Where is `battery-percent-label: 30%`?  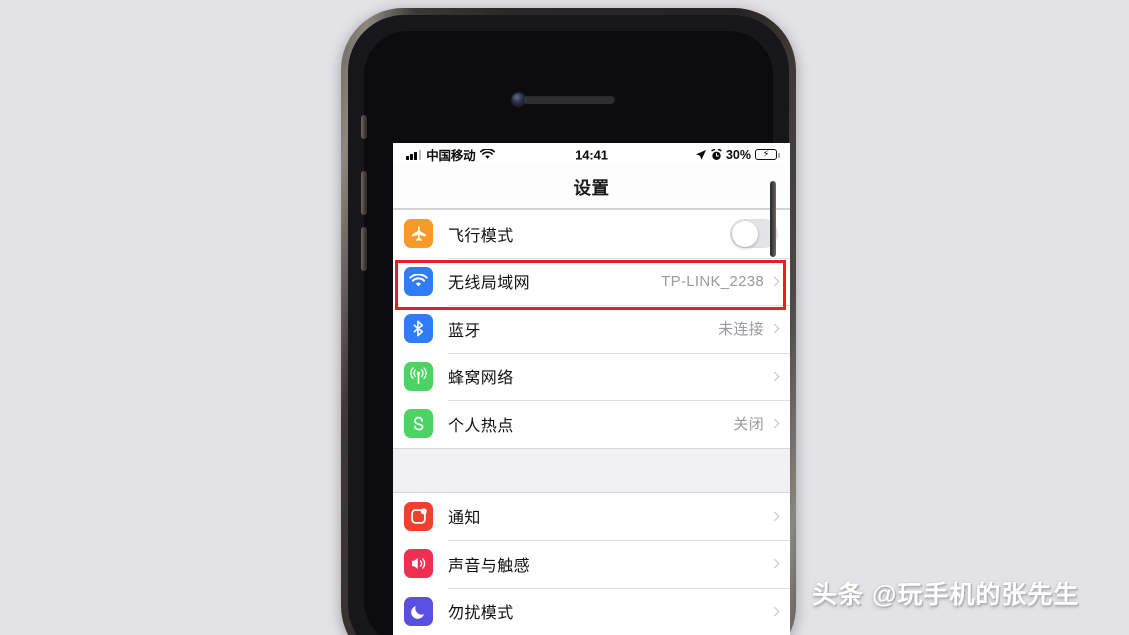 battery-percent-label: 30% is located at coordinates (738, 154).